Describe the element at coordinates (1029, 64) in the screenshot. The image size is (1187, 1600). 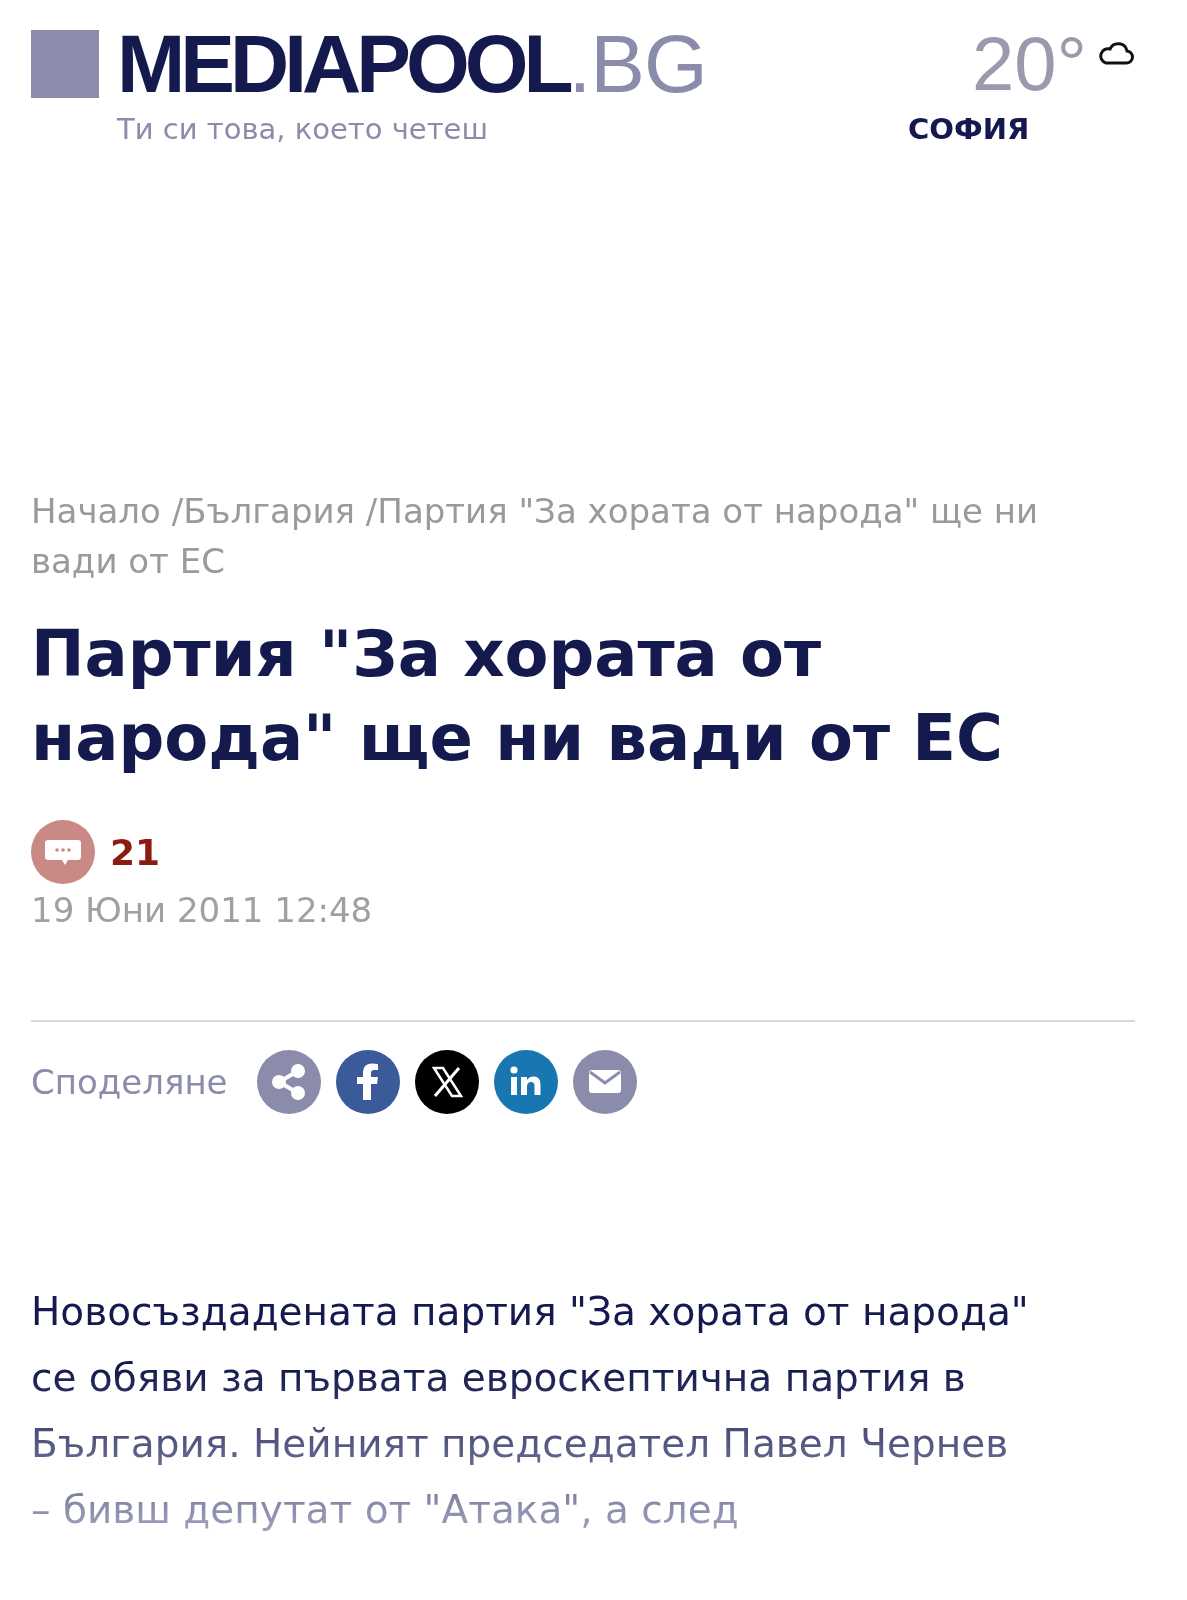
I see `temperature: 20°` at that location.